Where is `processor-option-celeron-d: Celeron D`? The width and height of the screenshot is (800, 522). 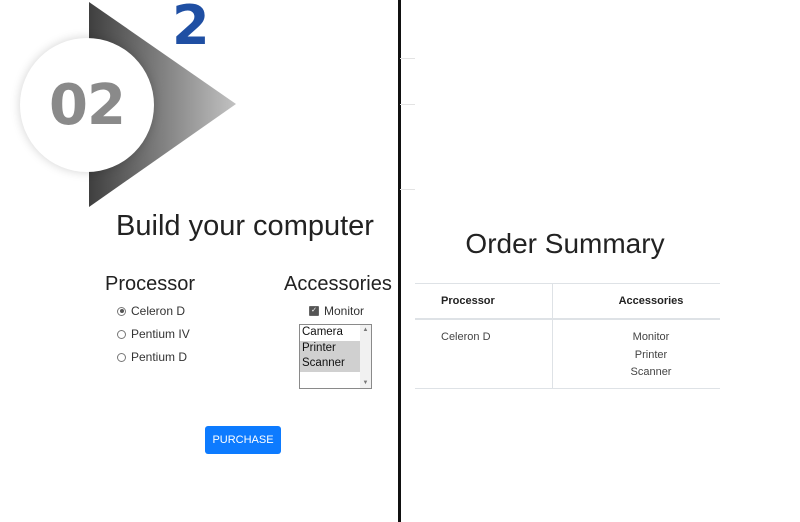
processor-option-celeron-d: Celeron D is located at coordinates (151, 311).